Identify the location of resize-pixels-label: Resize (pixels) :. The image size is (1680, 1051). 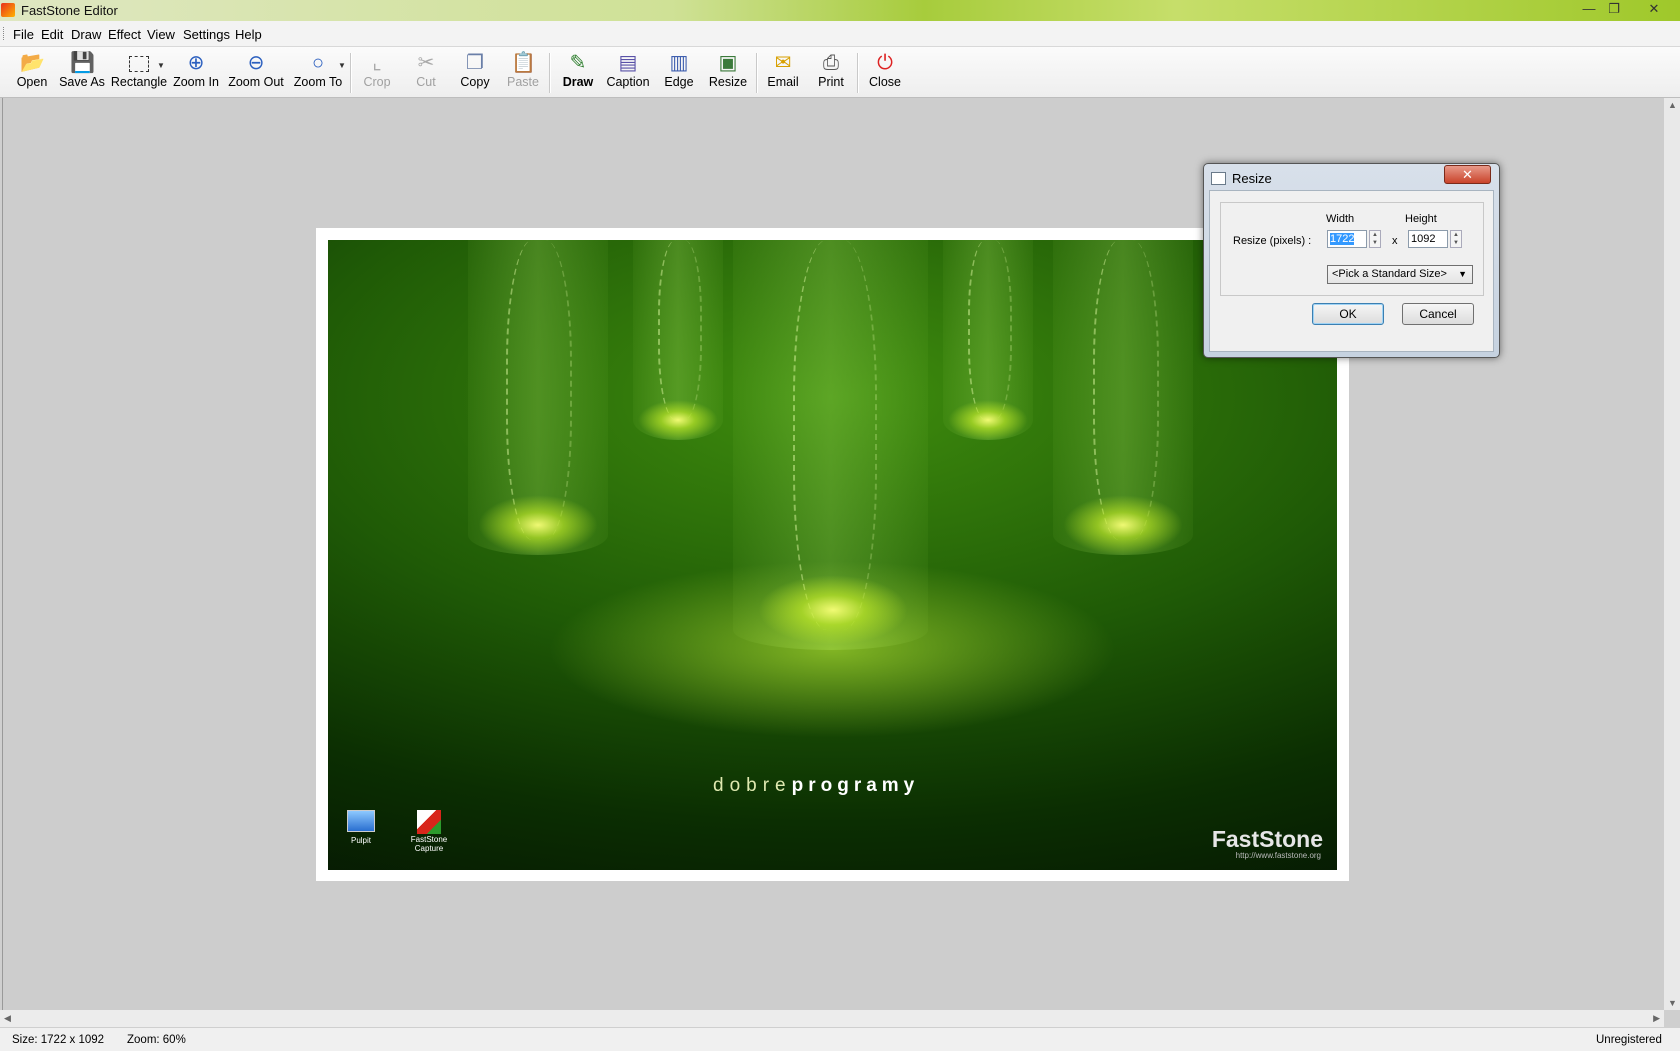
(1272, 241).